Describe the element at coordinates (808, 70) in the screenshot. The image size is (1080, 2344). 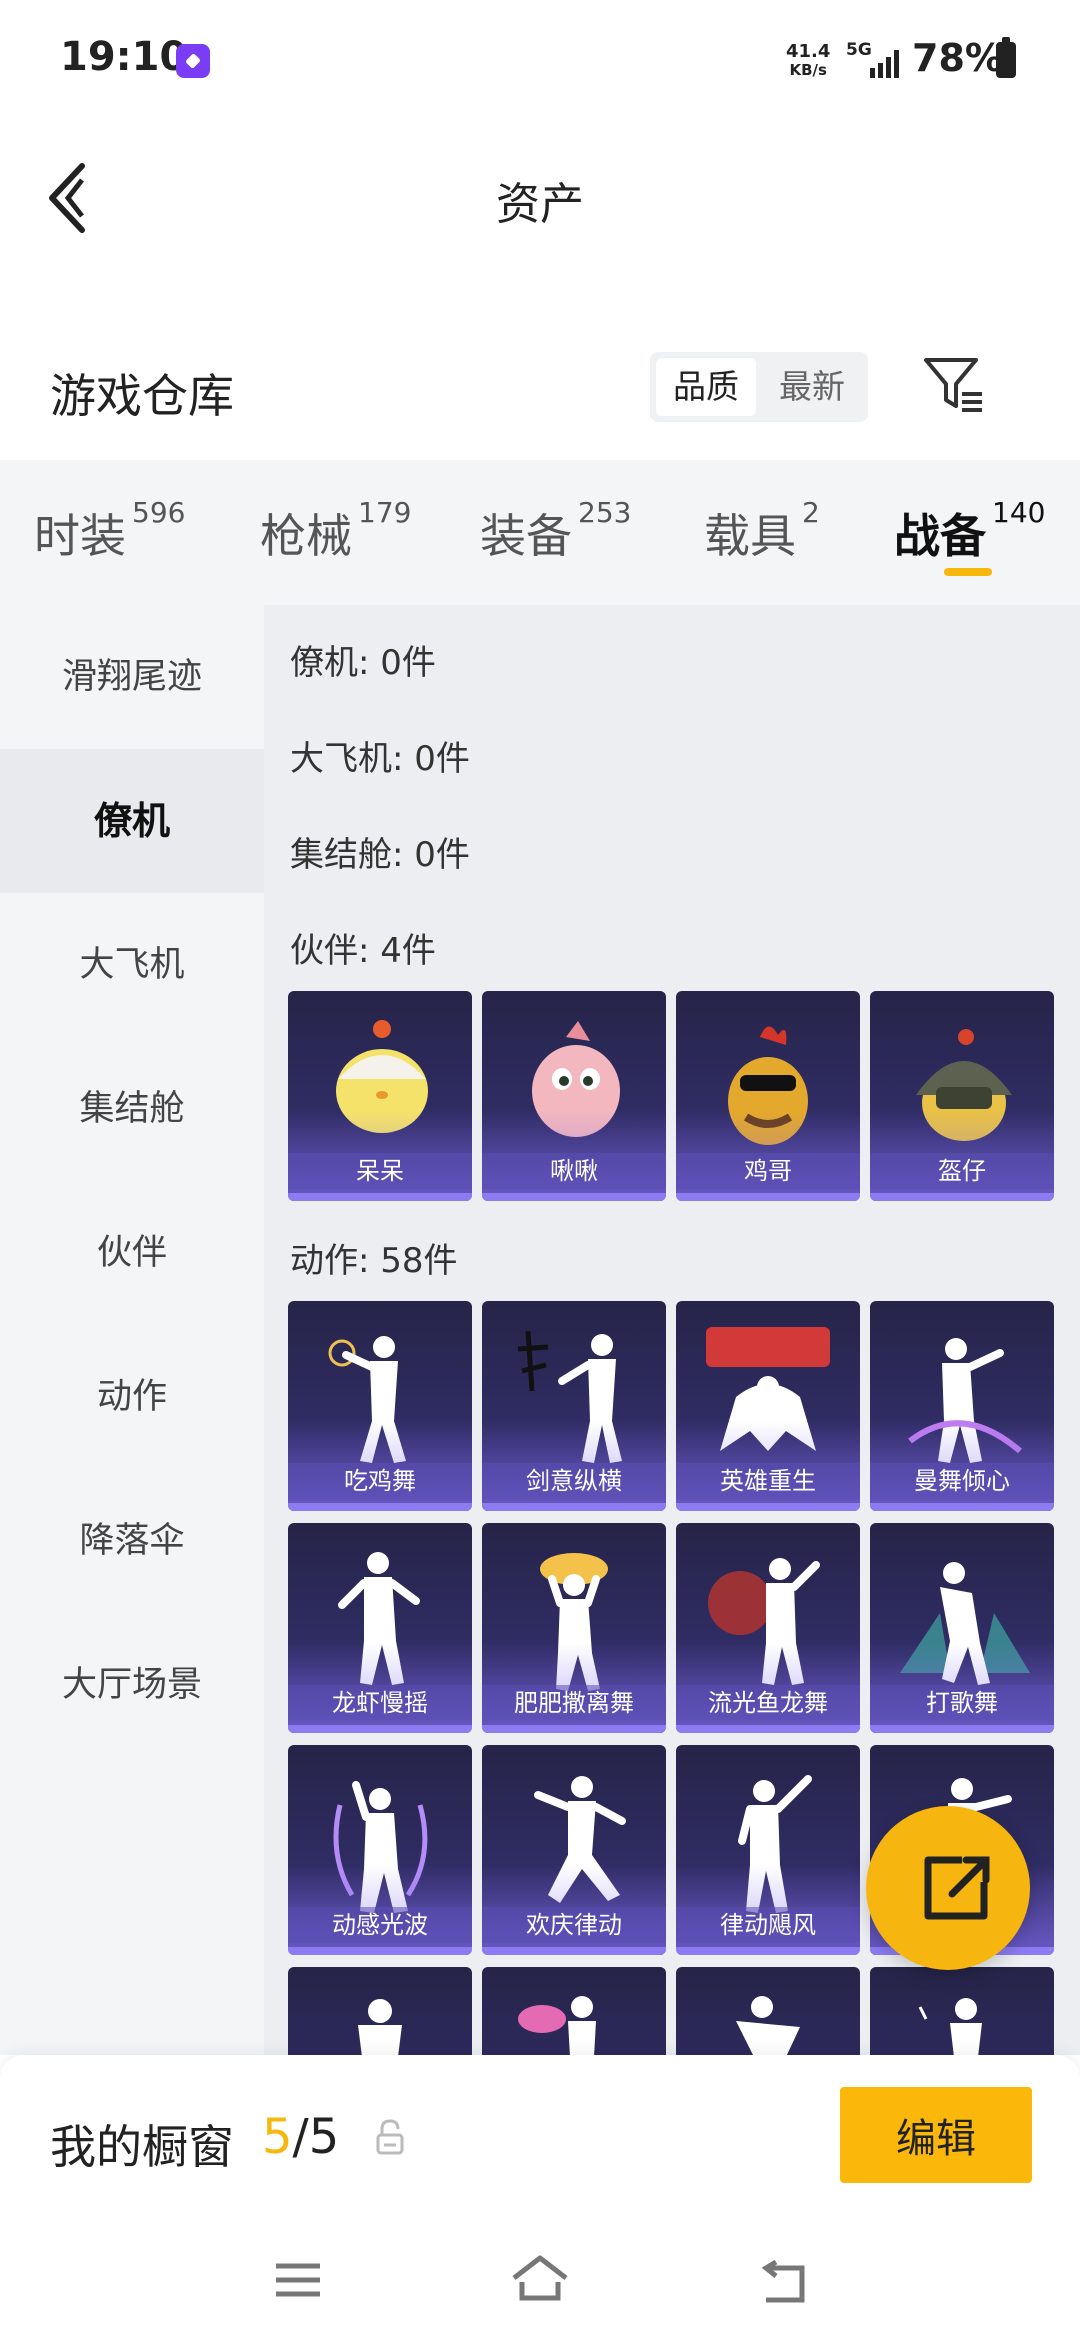
I see `net-speed-unit: KB/s` at that location.